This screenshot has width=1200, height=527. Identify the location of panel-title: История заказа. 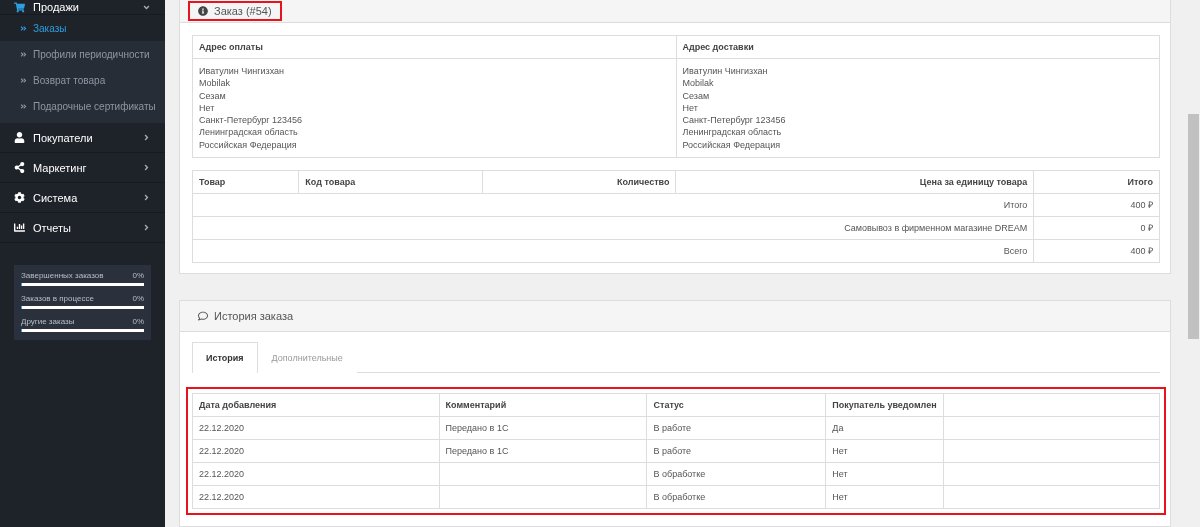
(246, 316).